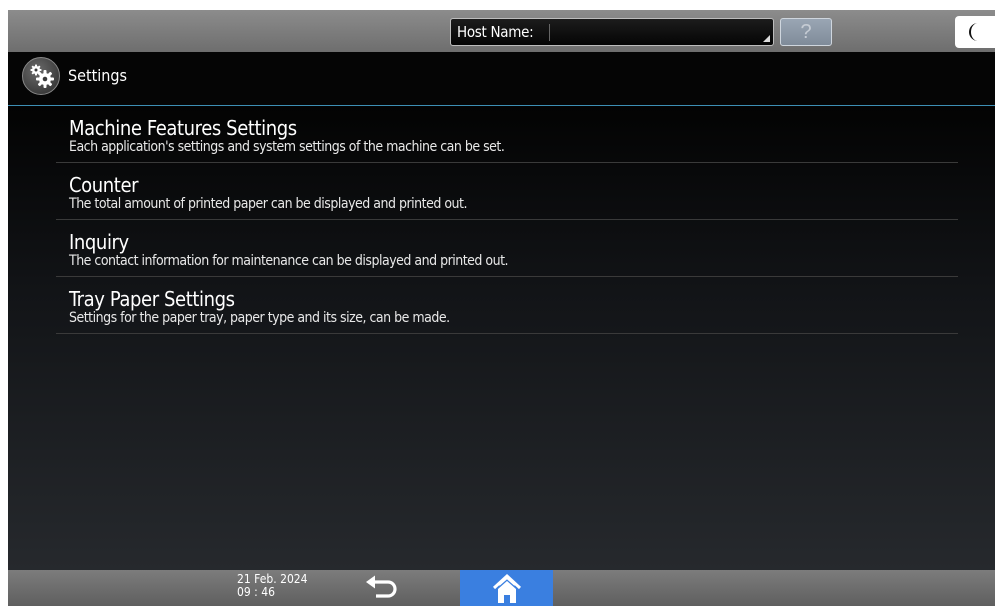 Image resolution: width=995 pixels, height=606 pixels. I want to click on gear-icon, so click(42, 76).